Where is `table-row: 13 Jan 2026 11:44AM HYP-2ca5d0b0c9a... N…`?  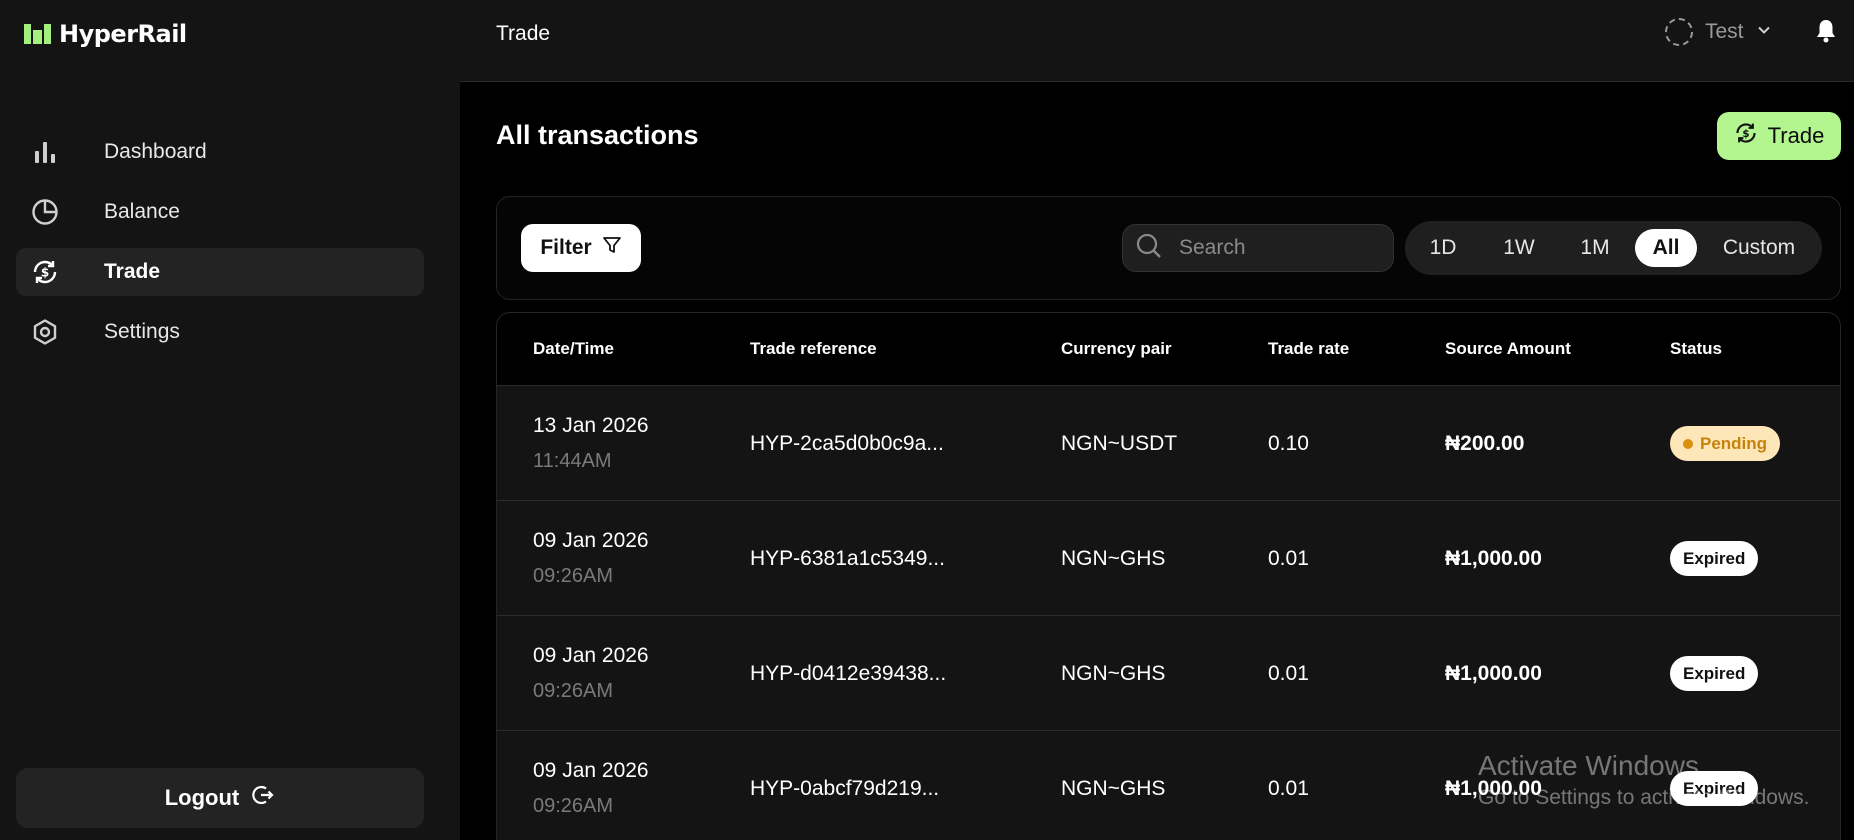
table-row: 13 Jan 2026 11:44AM HYP-2ca5d0b0c9a... N… is located at coordinates (1168, 443).